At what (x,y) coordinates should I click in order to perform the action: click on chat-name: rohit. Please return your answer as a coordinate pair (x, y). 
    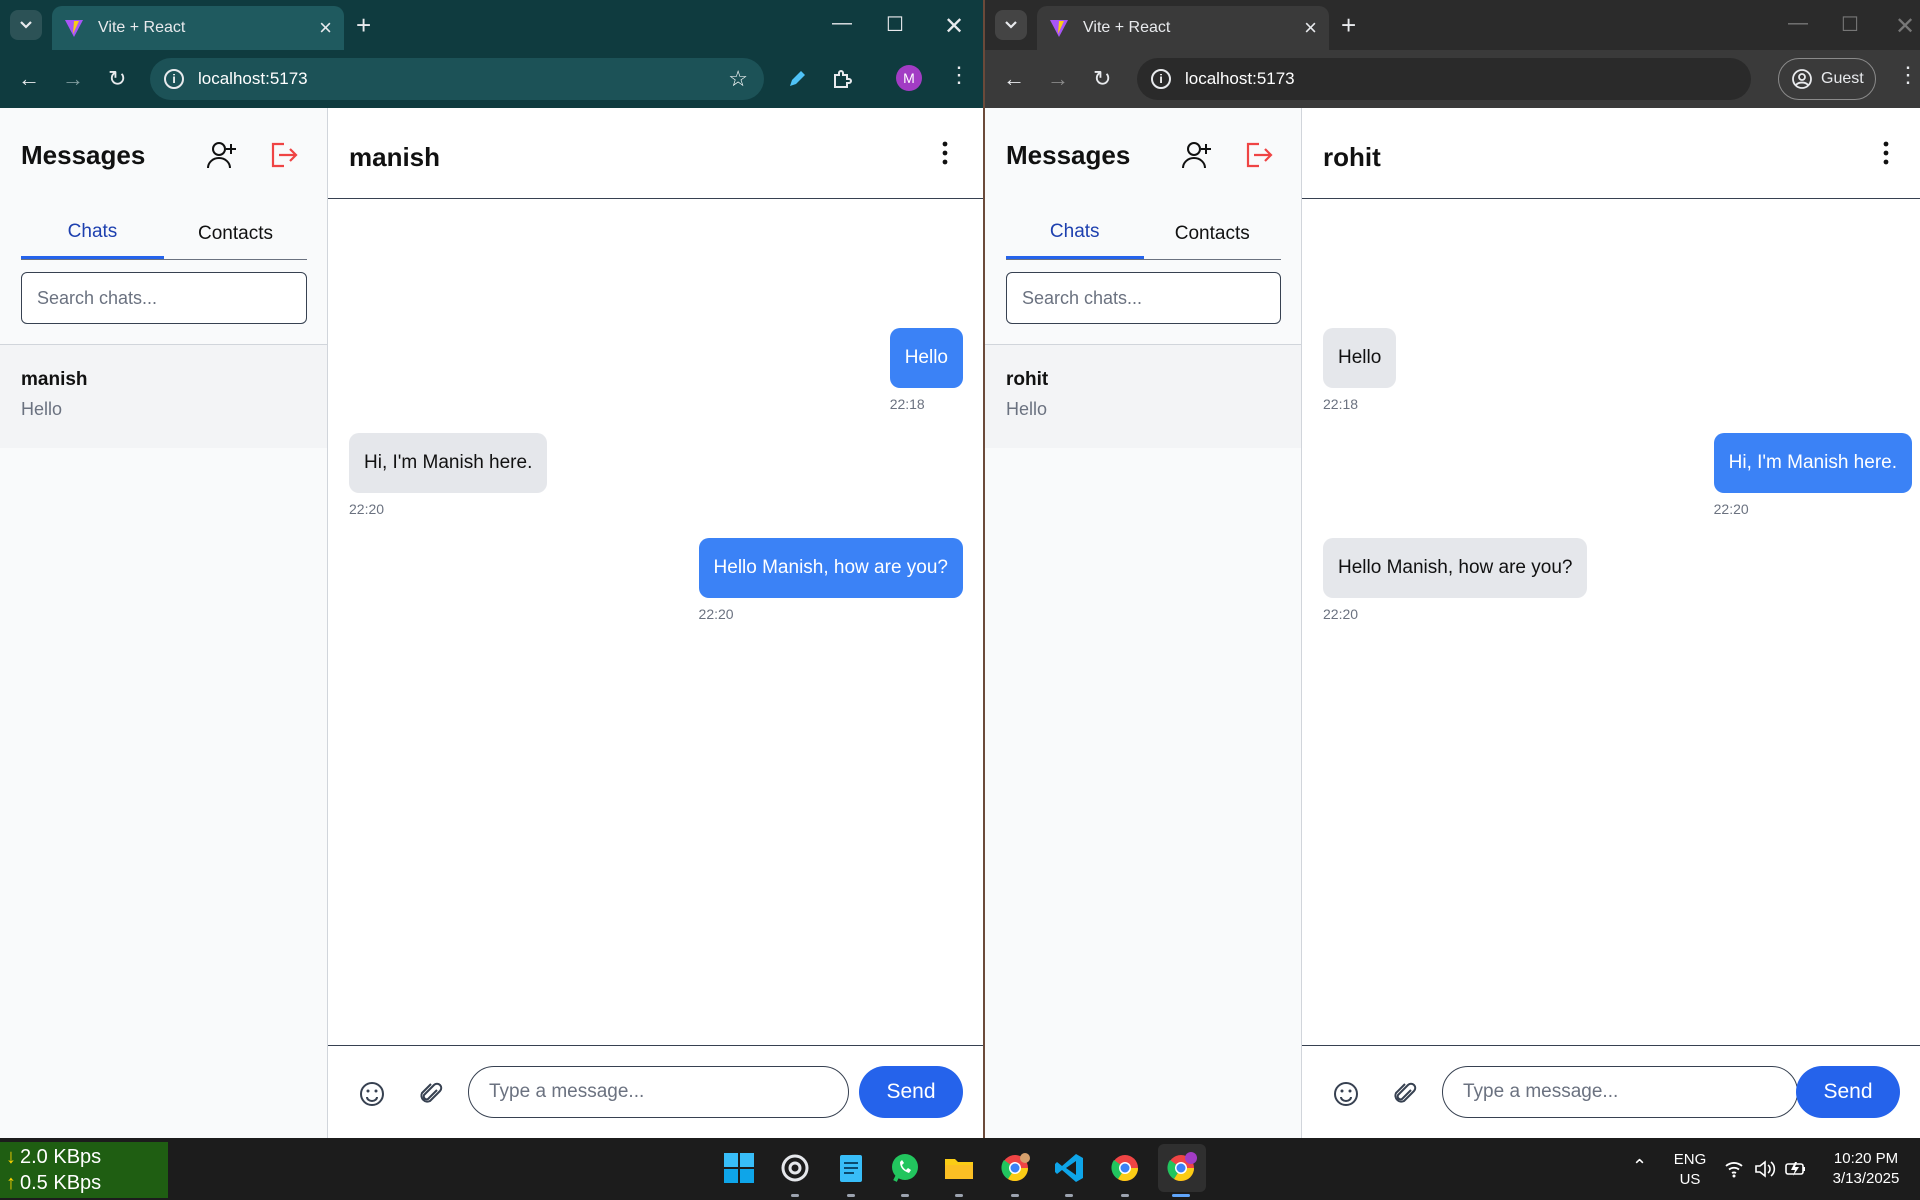
    Looking at the image, I should click on (1027, 379).